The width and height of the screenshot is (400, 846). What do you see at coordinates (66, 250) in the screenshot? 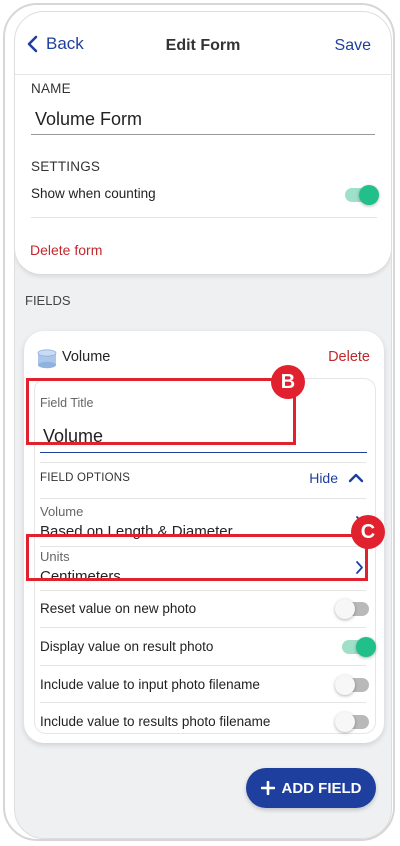
I see `delete-form-button: Delete form` at bounding box center [66, 250].